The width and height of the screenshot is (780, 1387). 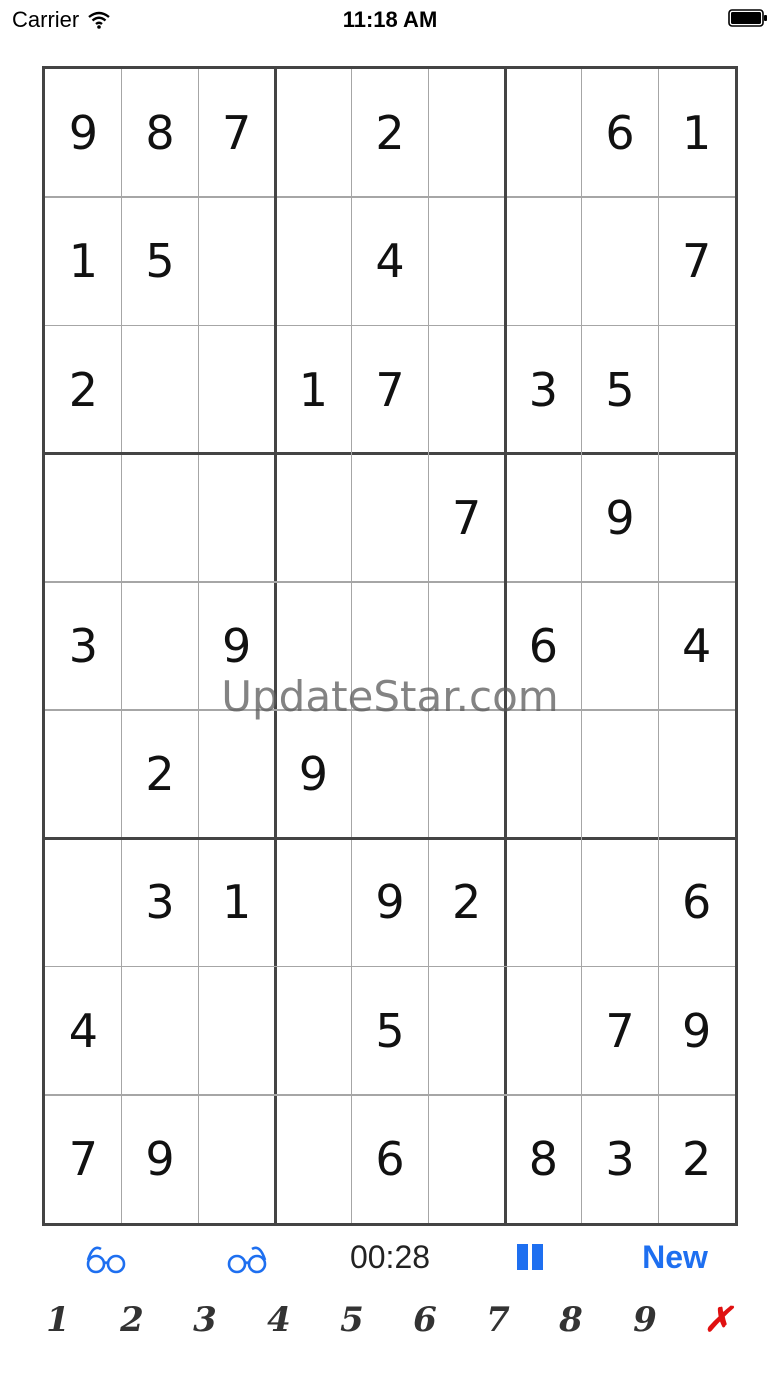 What do you see at coordinates (675, 1257) in the screenshot?
I see `new-game-button: New` at bounding box center [675, 1257].